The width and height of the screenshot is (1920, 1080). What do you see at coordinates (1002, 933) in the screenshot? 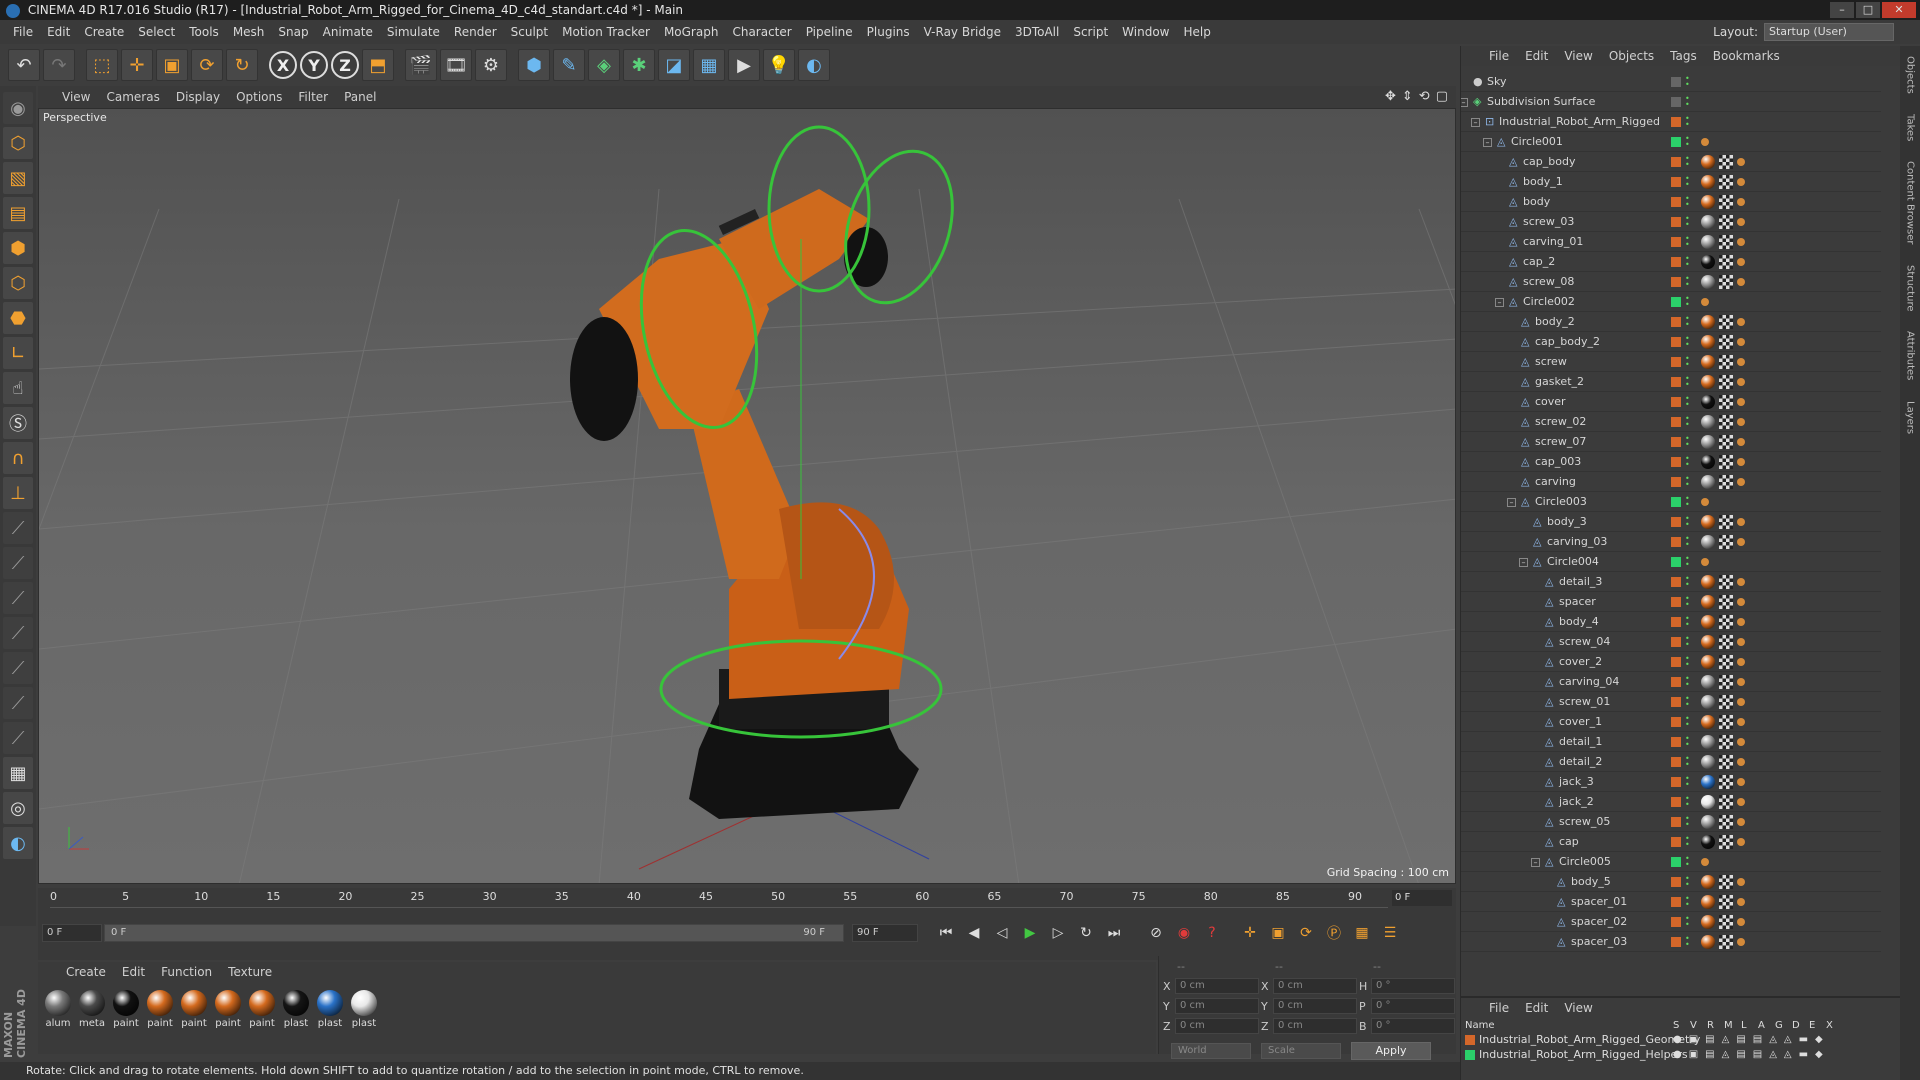
I see `previous-frame-icon: ◁` at bounding box center [1002, 933].